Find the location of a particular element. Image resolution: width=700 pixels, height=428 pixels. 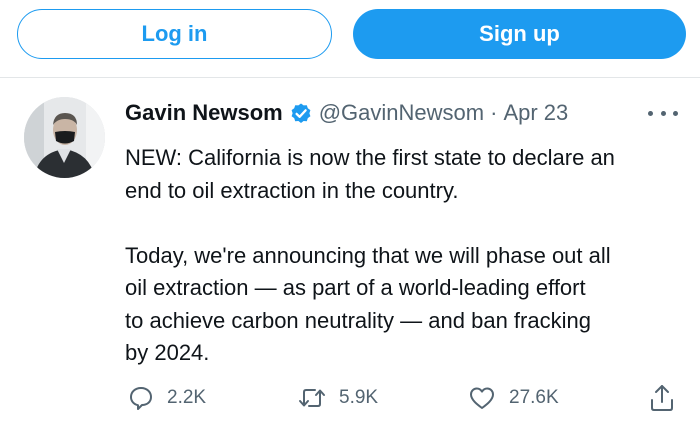

reply-button: 2.2K is located at coordinates (167, 398).